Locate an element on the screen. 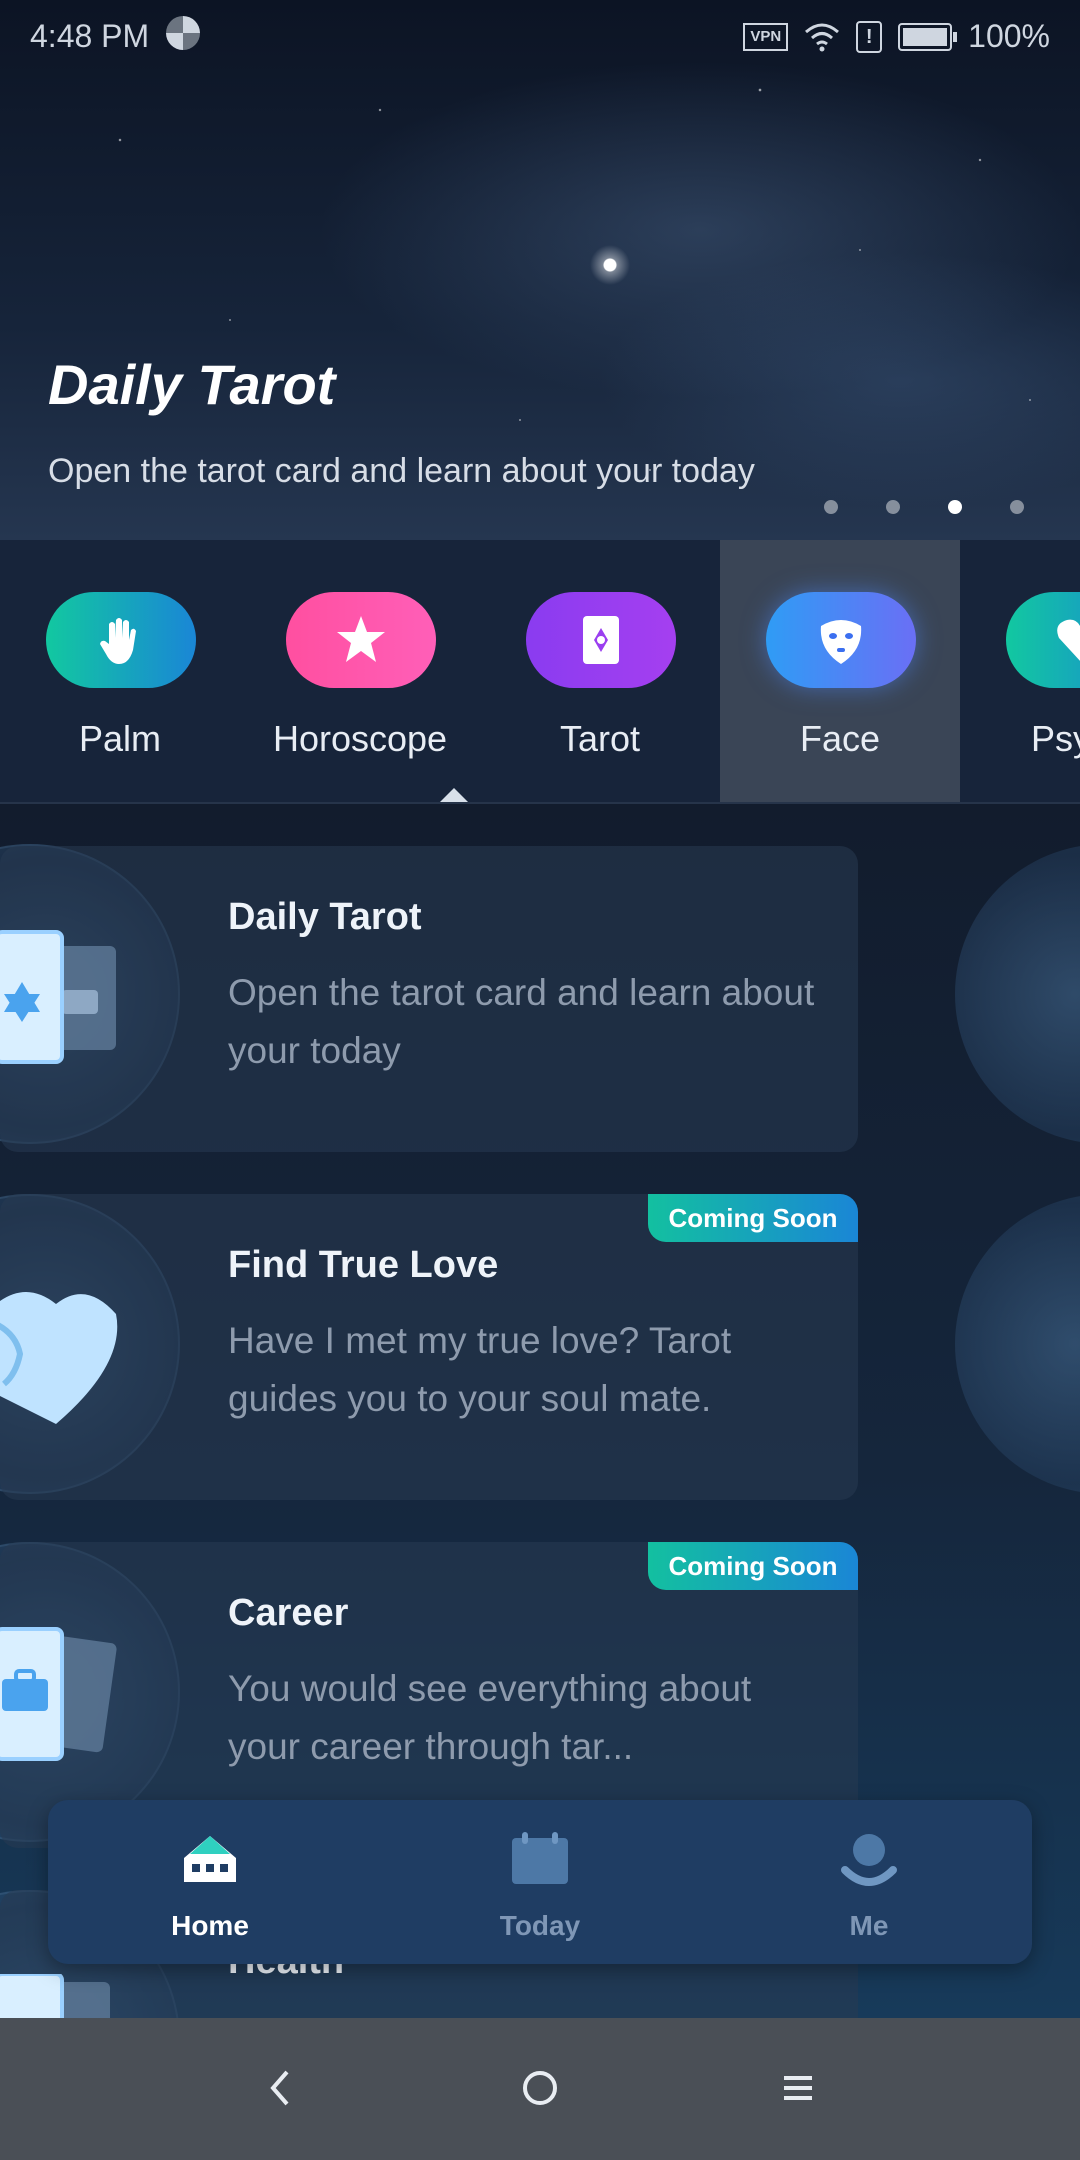 The image size is (1080, 2160). category-label: Tarot is located at coordinates (600, 738).